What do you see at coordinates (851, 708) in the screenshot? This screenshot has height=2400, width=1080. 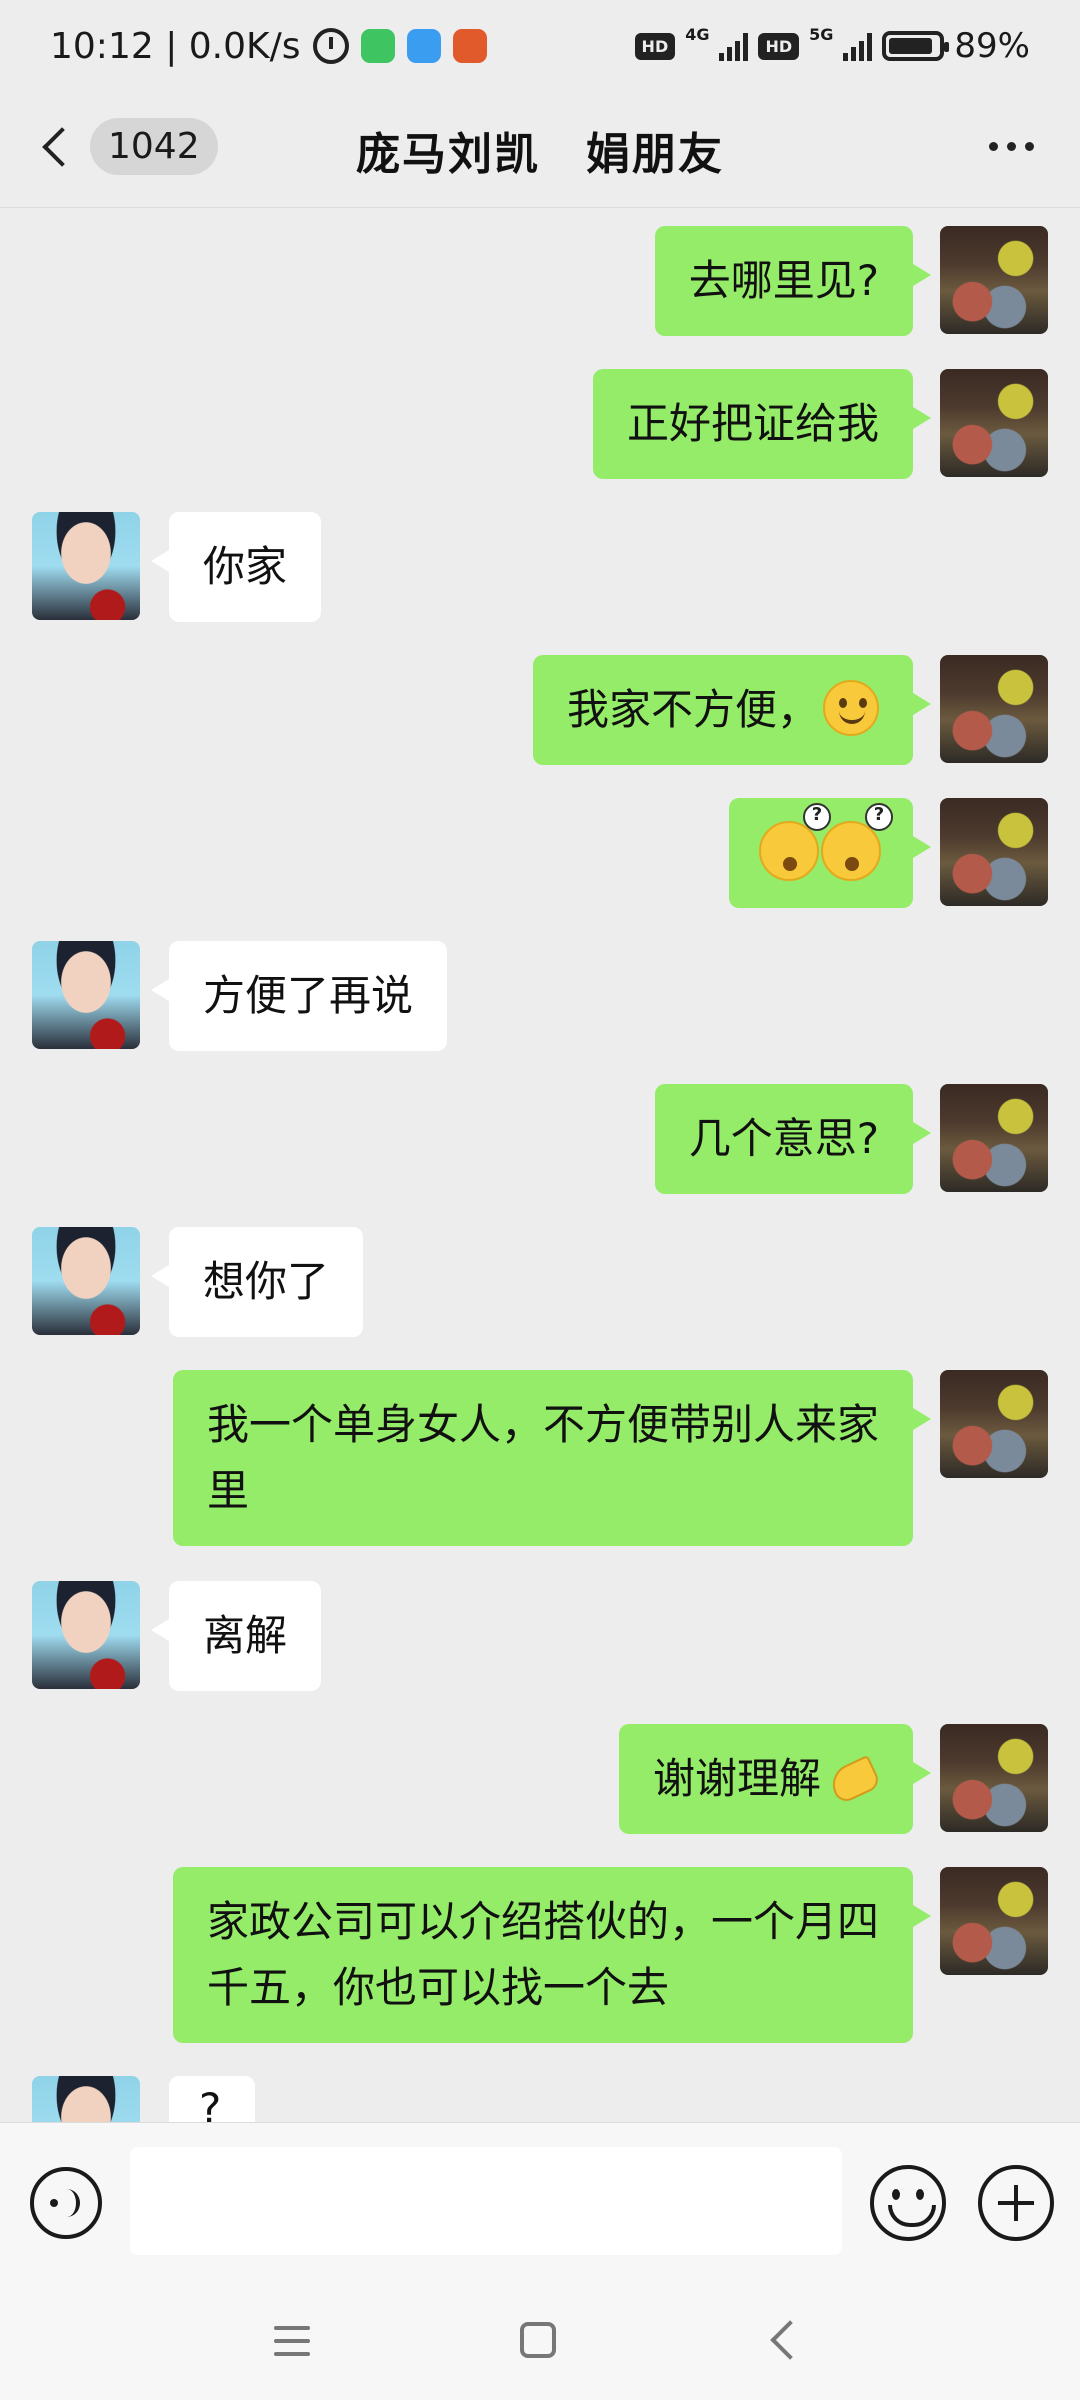 I see `smile-emoji-icon` at bounding box center [851, 708].